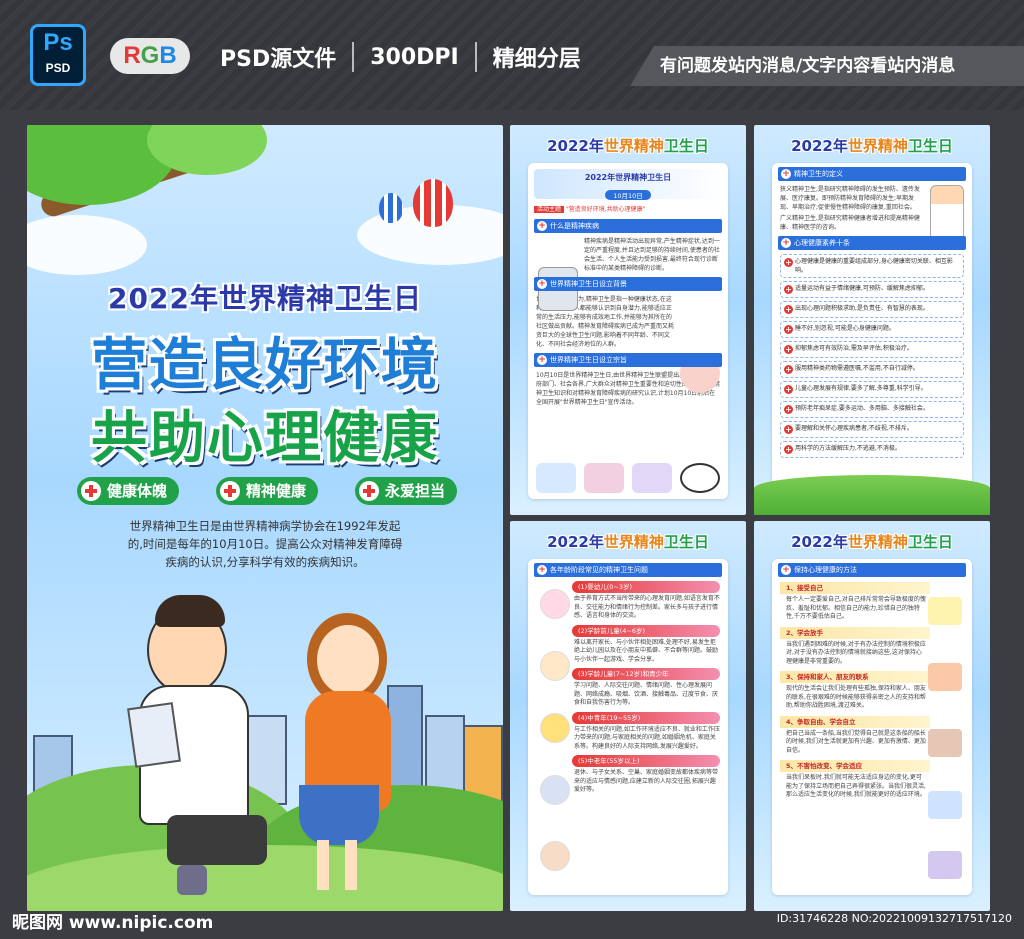 This screenshot has height=939, width=1024. I want to click on doctors-illustration, so click(556, 478).